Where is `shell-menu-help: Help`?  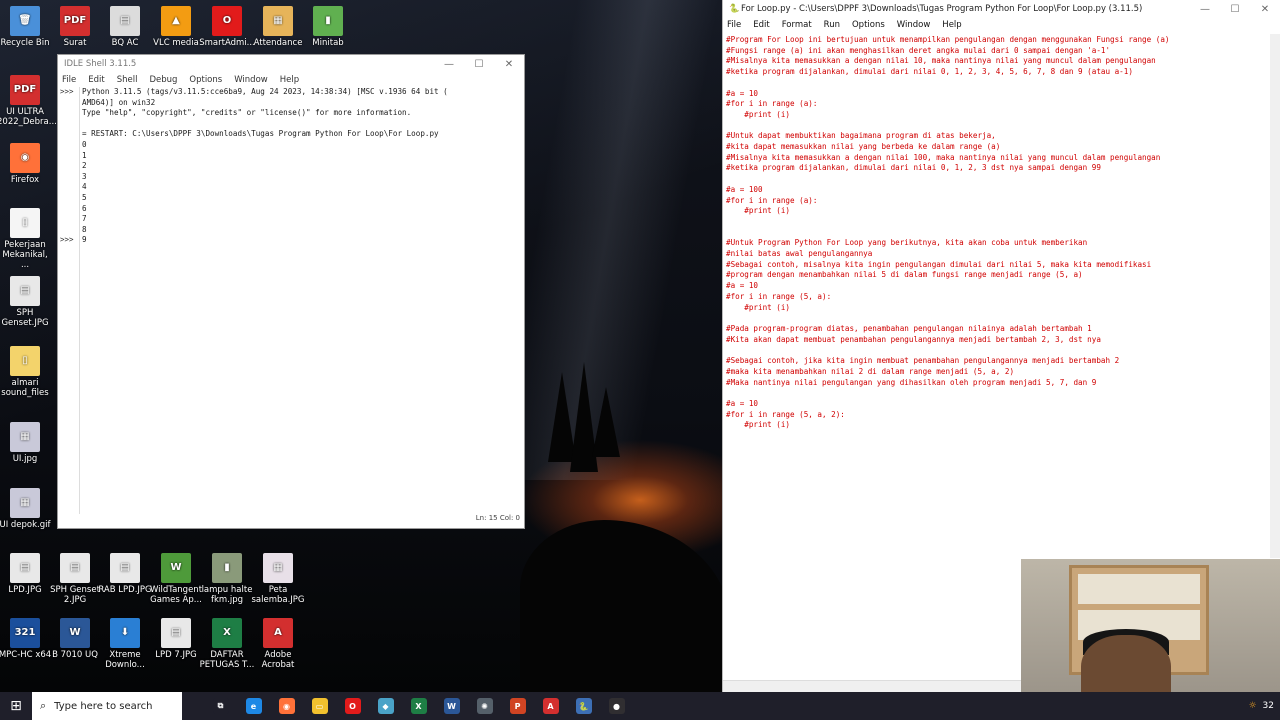
shell-menu-help: Help is located at coordinates (289, 80).